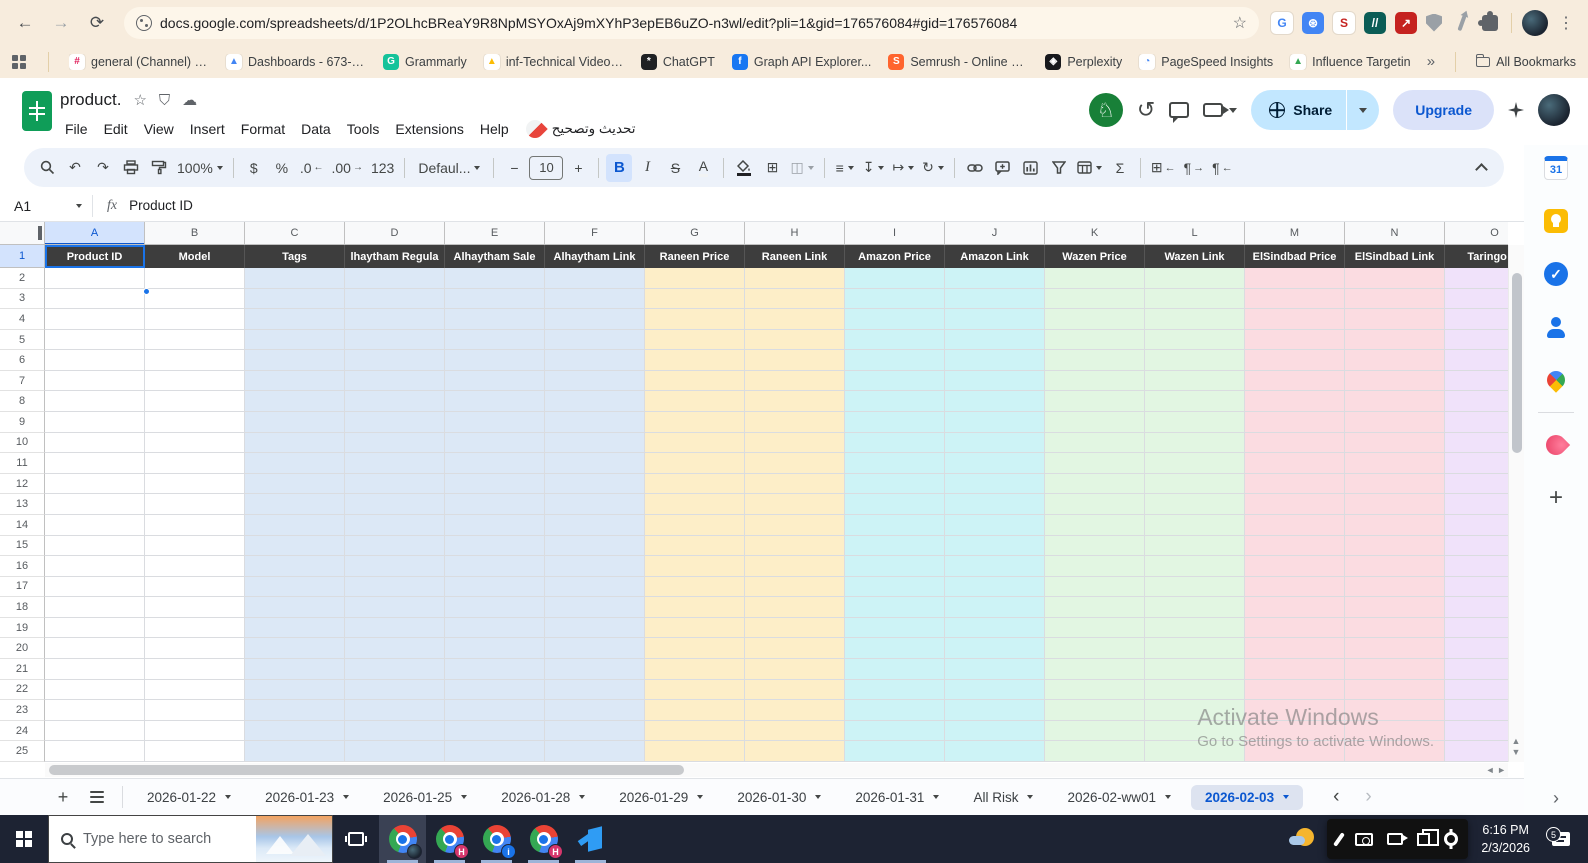 The height and width of the screenshot is (863, 1588). Describe the element at coordinates (1222, 168) in the screenshot. I see `text-direction-rtl-icon: ¶ ←` at that location.